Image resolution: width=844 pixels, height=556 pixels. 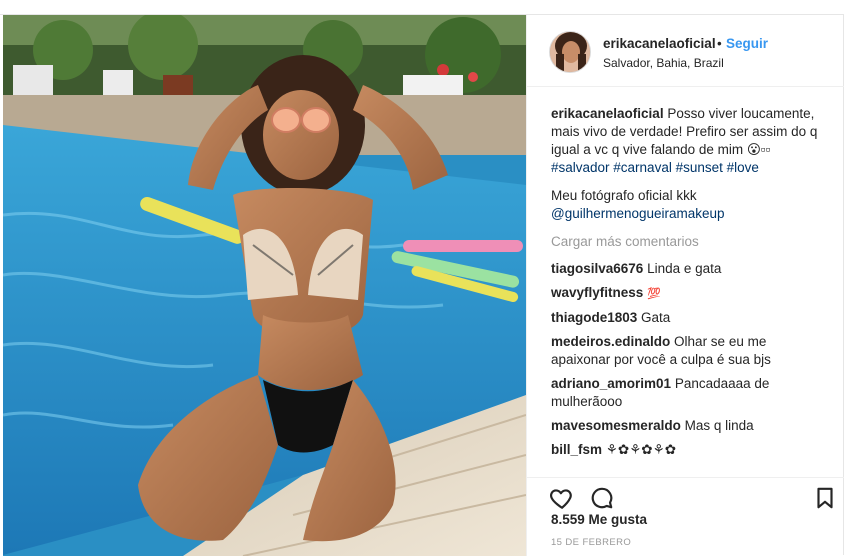 I want to click on comment-item: wavyflyfitness 💯, so click(x=686, y=293).